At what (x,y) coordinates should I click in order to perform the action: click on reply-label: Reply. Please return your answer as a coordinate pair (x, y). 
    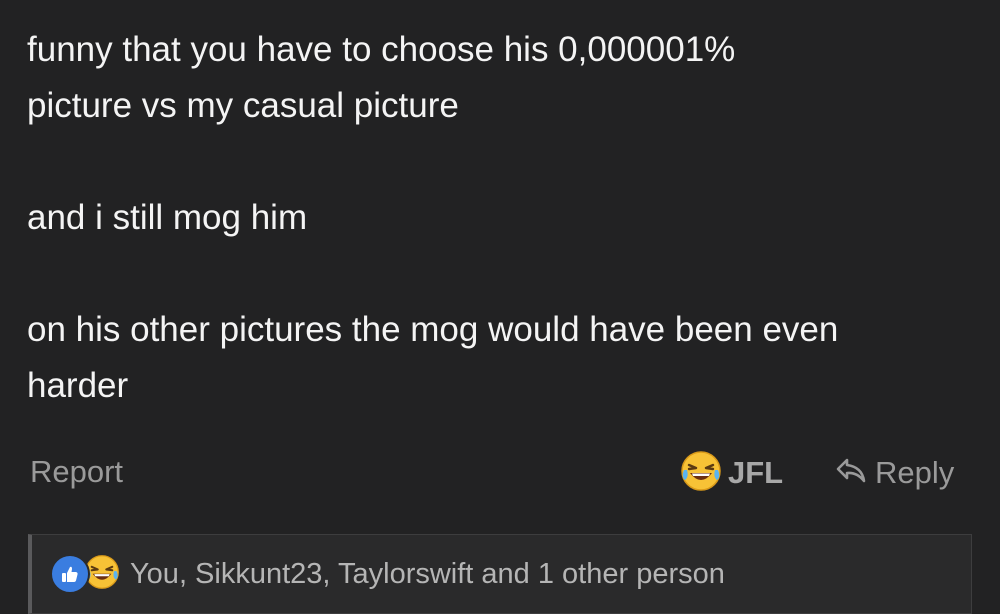
    Looking at the image, I should click on (915, 472).